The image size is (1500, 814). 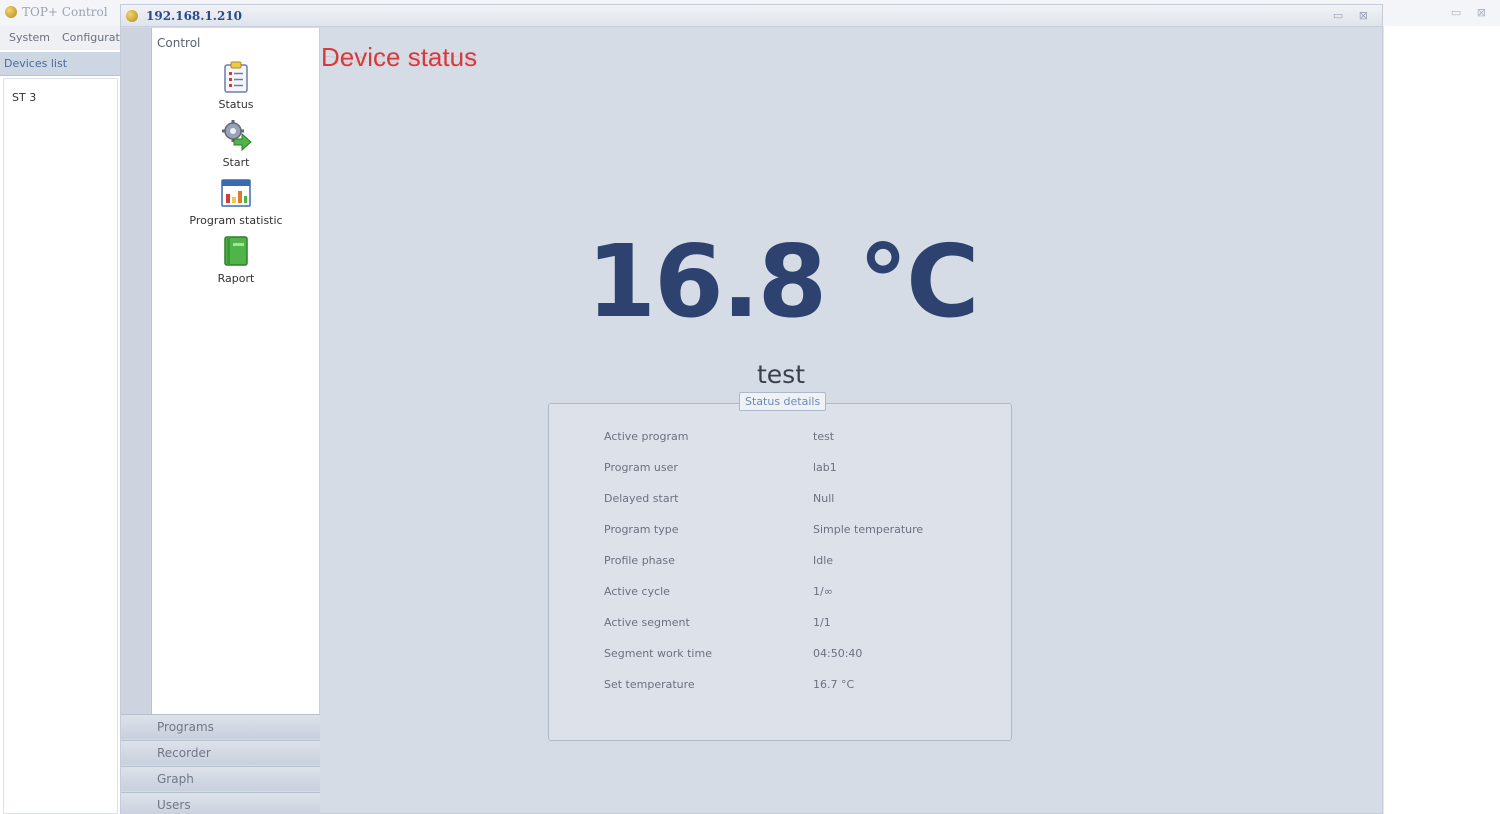 What do you see at coordinates (220, 778) in the screenshot?
I see `tab-graph: Graph` at bounding box center [220, 778].